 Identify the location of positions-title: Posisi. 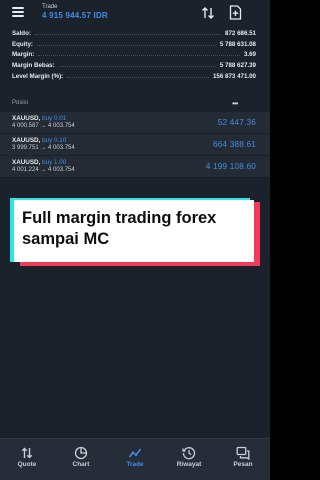
(20, 103).